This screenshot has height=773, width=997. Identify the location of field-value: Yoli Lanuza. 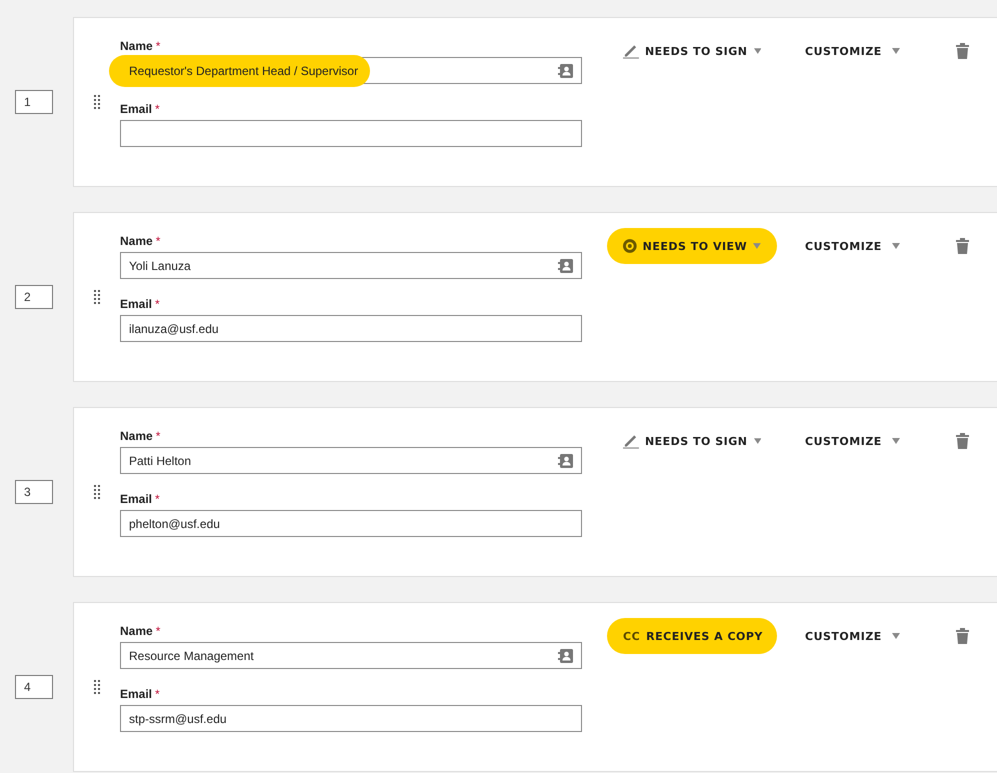
(160, 265).